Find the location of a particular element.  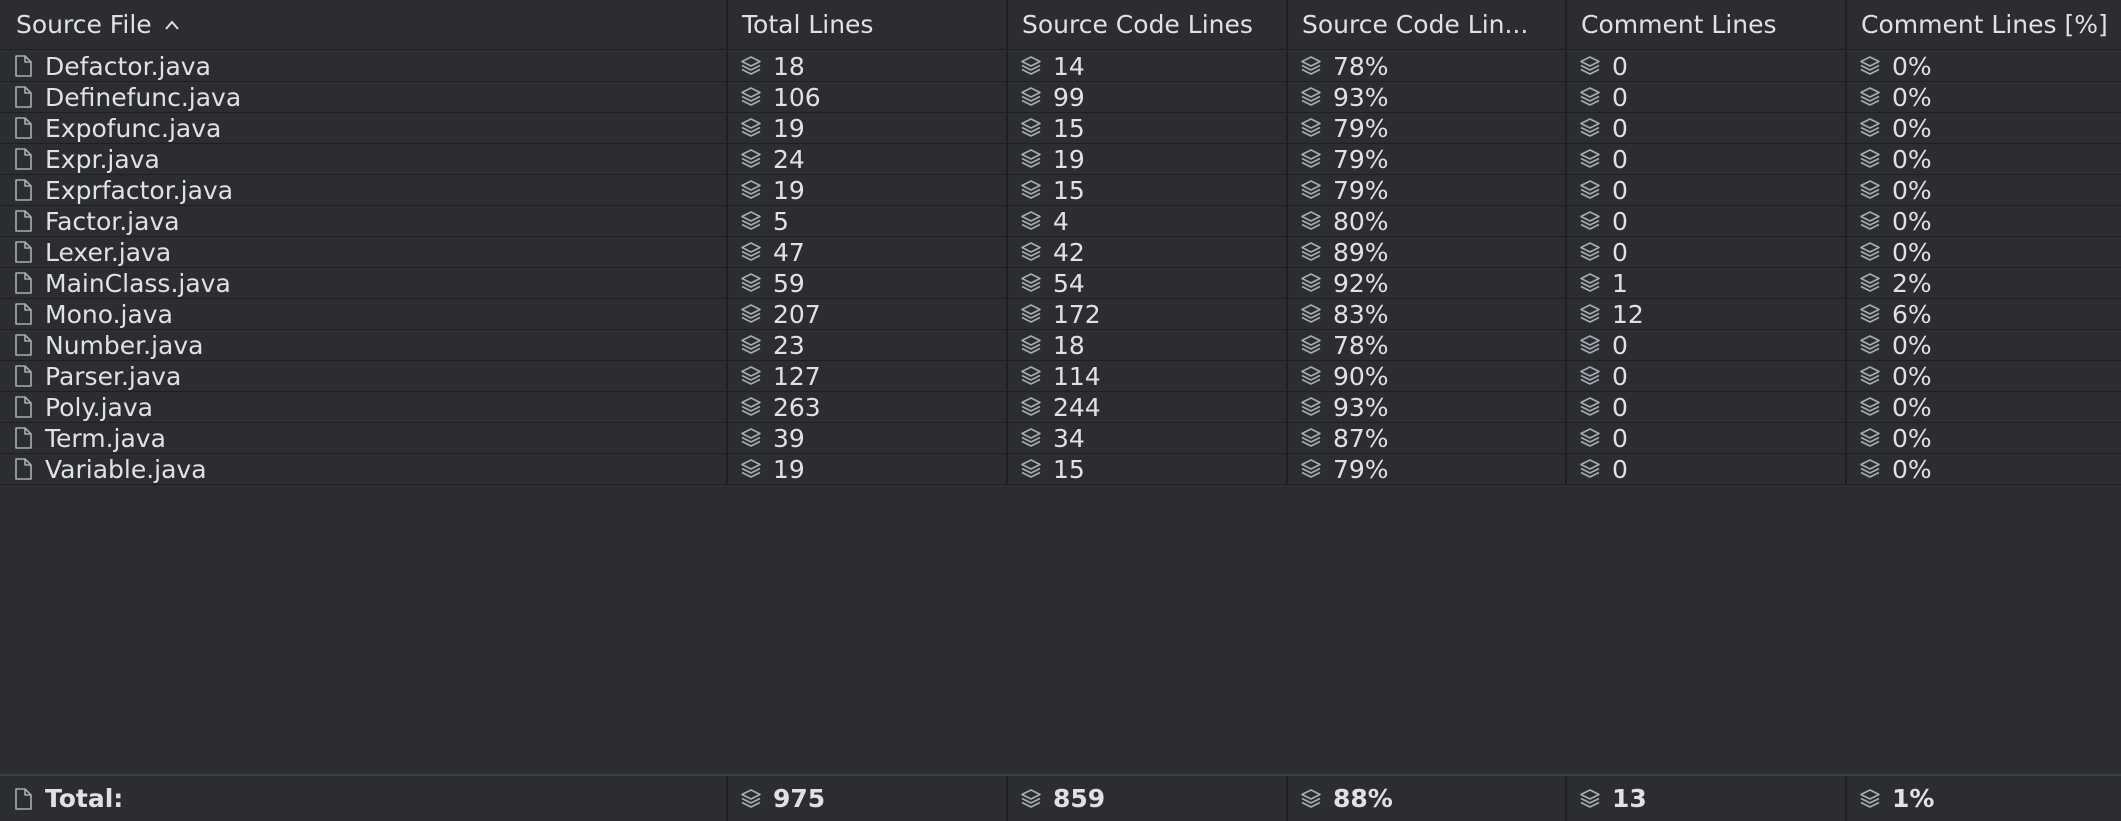

total-value: 1% is located at coordinates (1913, 798).